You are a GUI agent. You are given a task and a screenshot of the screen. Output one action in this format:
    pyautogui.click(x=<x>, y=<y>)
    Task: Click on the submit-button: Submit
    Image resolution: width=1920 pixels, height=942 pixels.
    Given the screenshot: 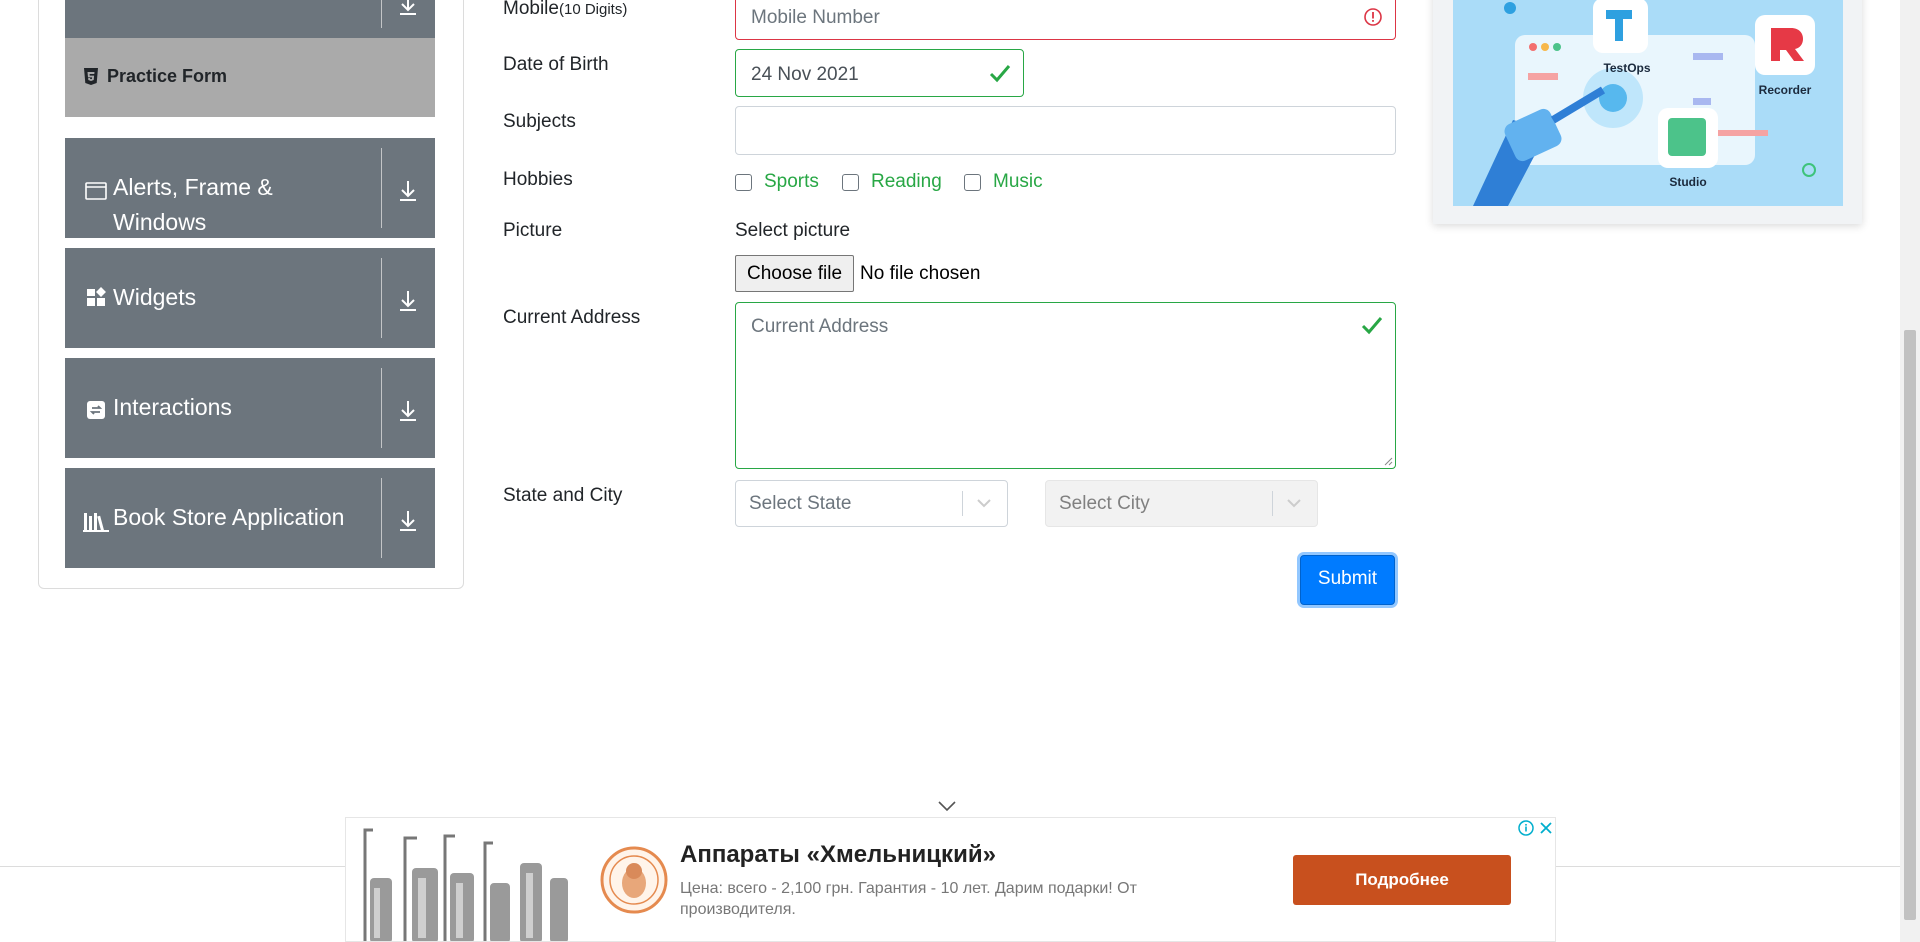 What is the action you would take?
    pyautogui.click(x=1347, y=580)
    